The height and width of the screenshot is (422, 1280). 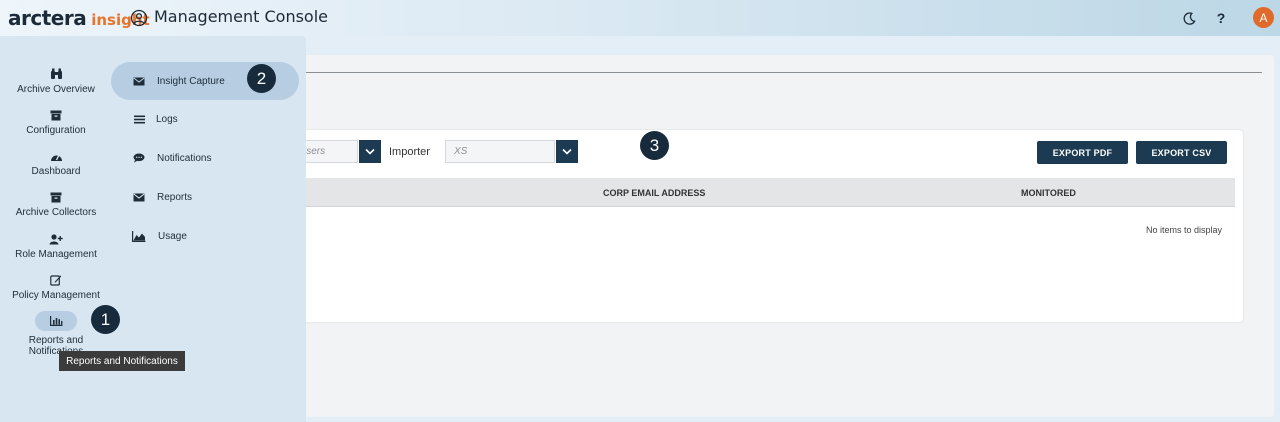 I want to click on importer-label: Importer, so click(x=409, y=152).